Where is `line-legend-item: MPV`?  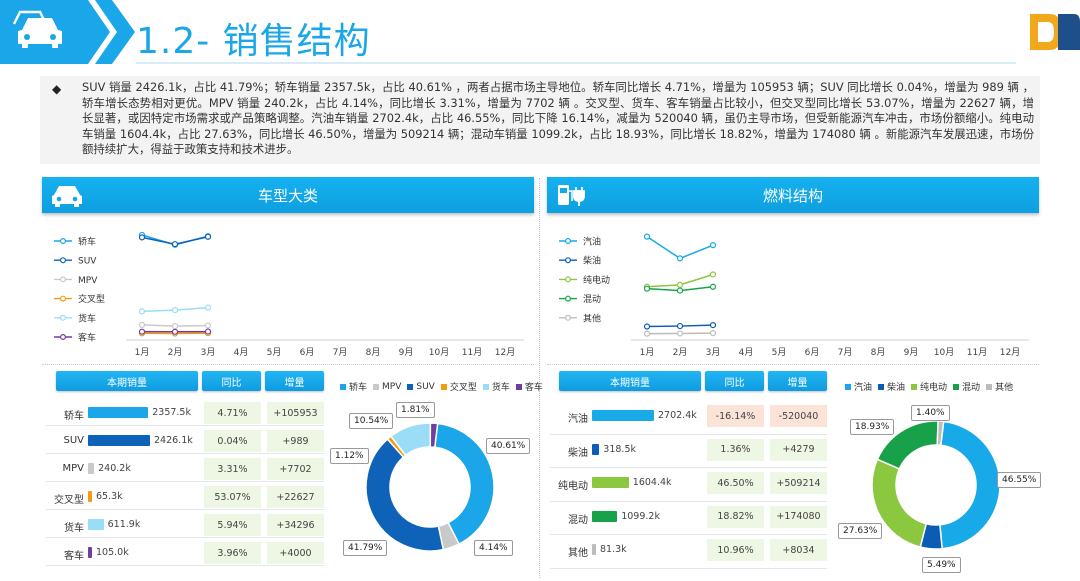
line-legend-item: MPV is located at coordinates (76, 281).